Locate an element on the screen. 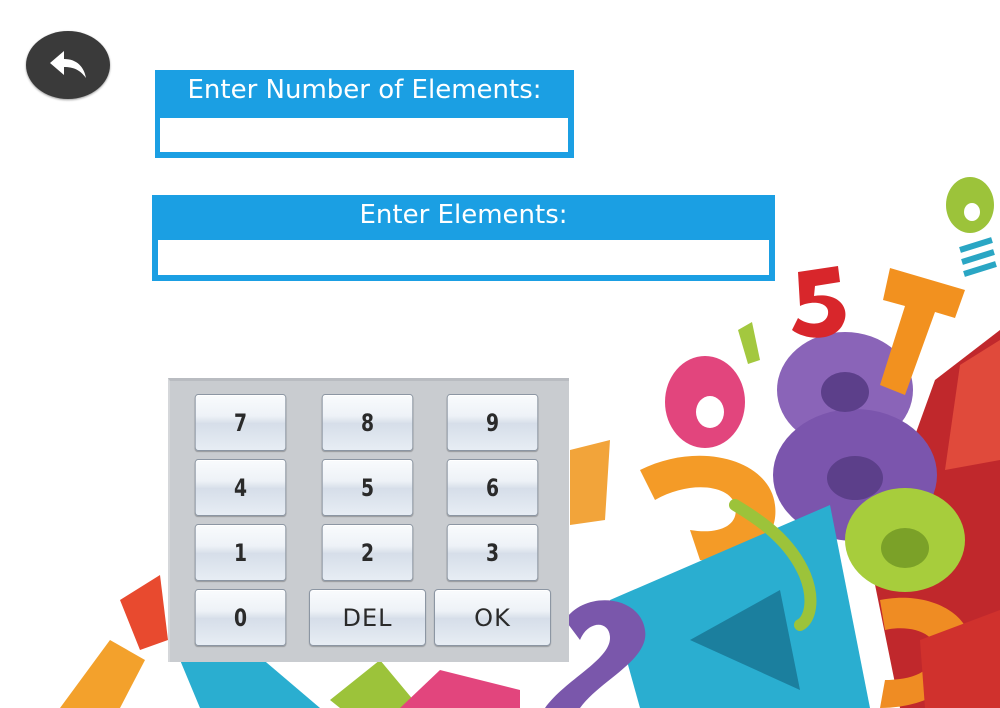 Image resolution: width=1000 pixels, height=708 pixels. deco-orange-bottom-left is located at coordinates (102, 674).